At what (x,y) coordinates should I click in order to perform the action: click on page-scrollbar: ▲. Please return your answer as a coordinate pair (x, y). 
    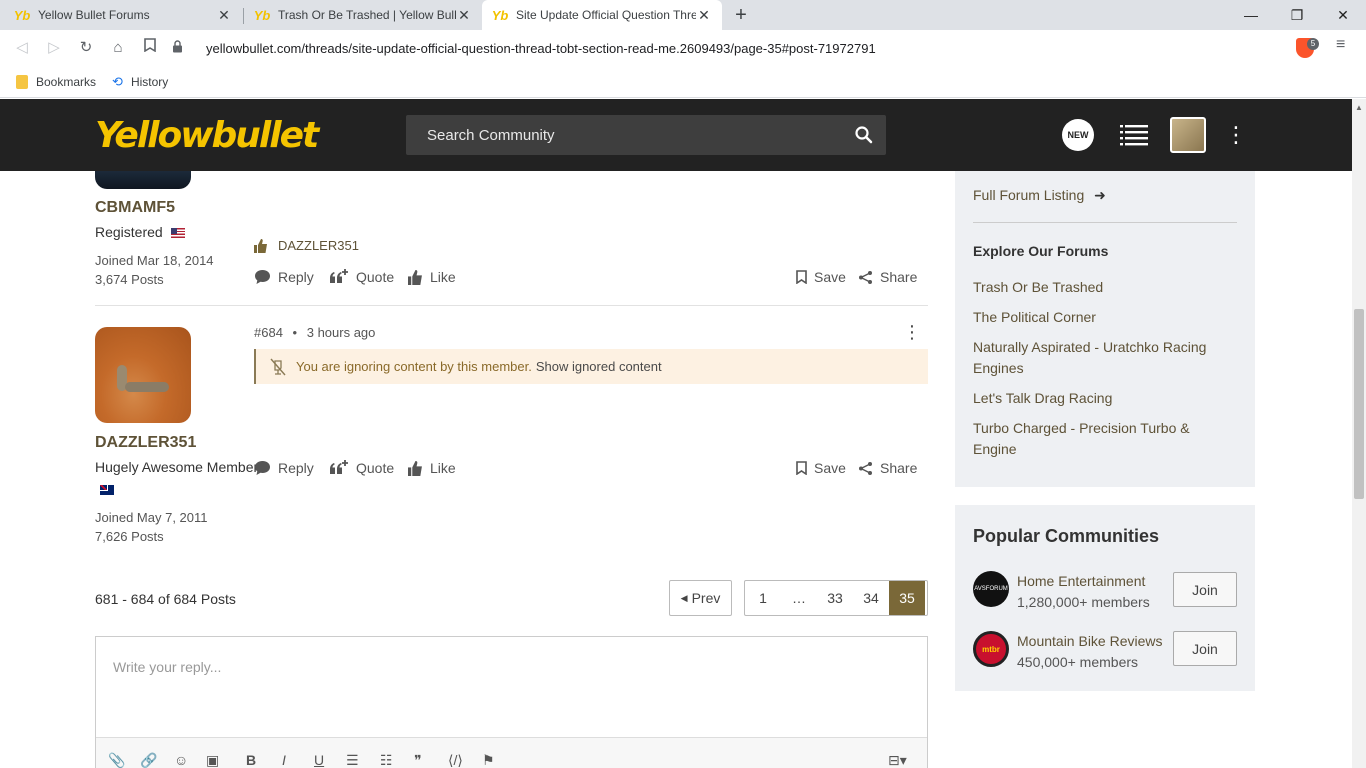
    Looking at the image, I should click on (1359, 433).